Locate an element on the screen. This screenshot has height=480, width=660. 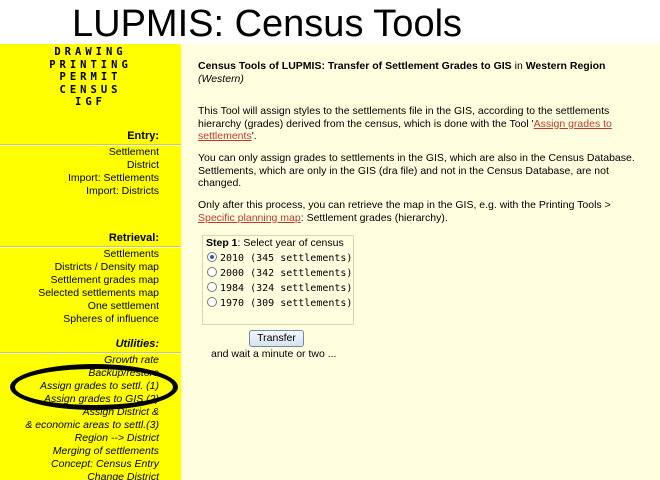
utilities-backup-restore-link: Backup/restore is located at coordinates (90, 373).